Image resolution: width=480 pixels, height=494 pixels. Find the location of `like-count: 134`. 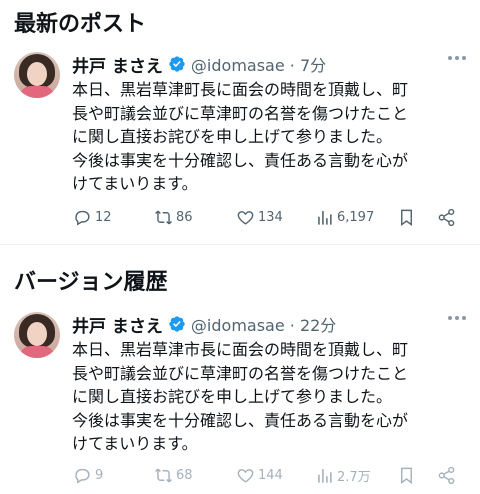

like-count: 134 is located at coordinates (270, 217).